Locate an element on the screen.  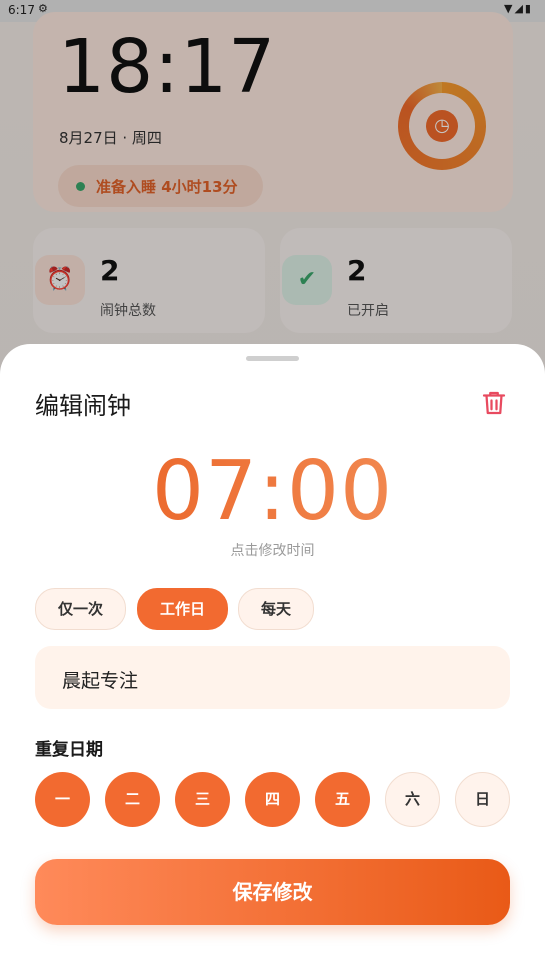
day-toggle-thu: 四 is located at coordinates (272, 799).